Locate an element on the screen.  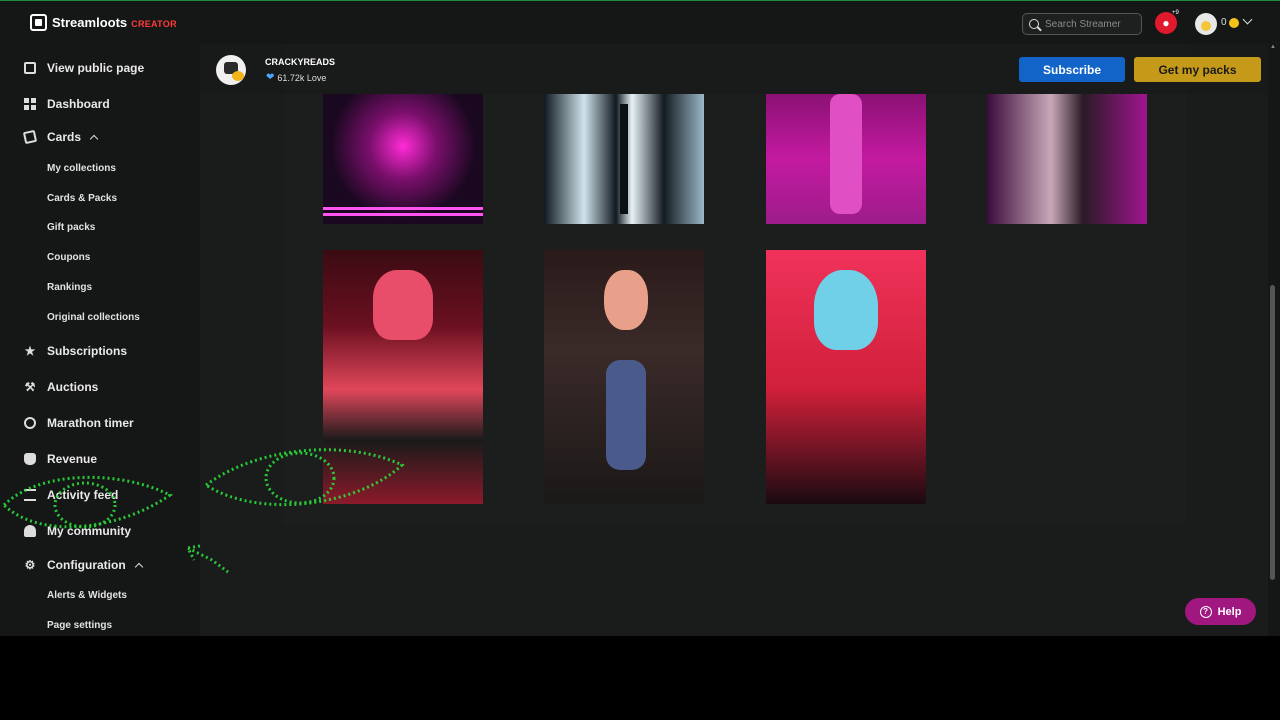
creator-name: CRACKYREADS is located at coordinates (300, 62).